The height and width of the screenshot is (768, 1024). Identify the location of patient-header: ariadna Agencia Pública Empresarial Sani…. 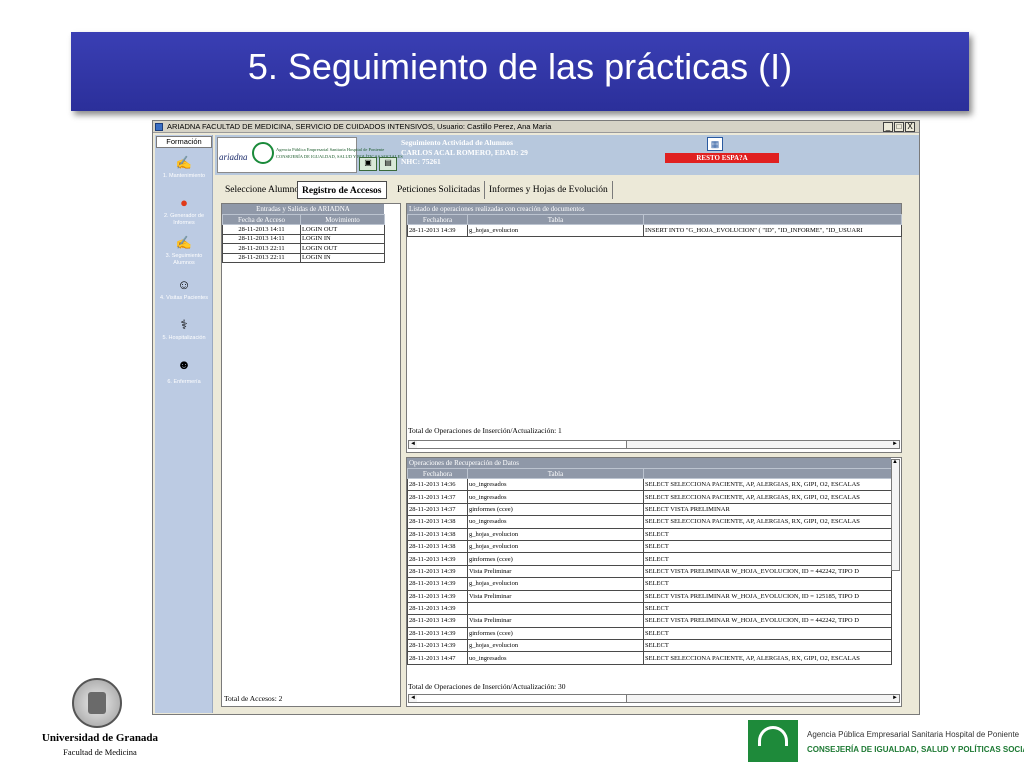
(567, 155).